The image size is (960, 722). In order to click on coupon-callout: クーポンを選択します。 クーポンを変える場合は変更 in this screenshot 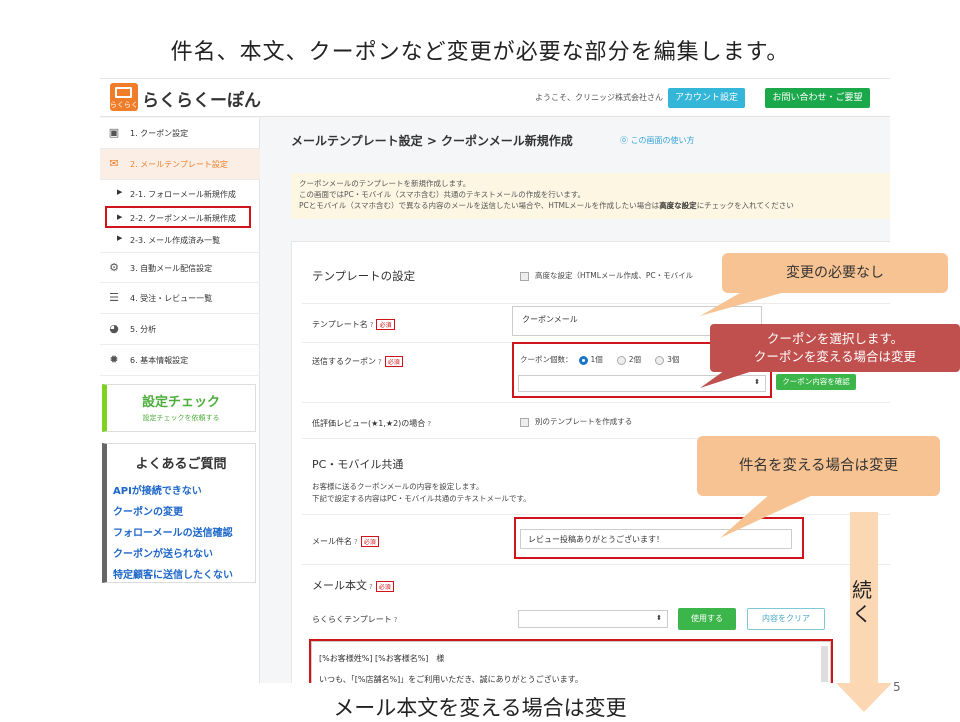, I will do `click(835, 348)`.